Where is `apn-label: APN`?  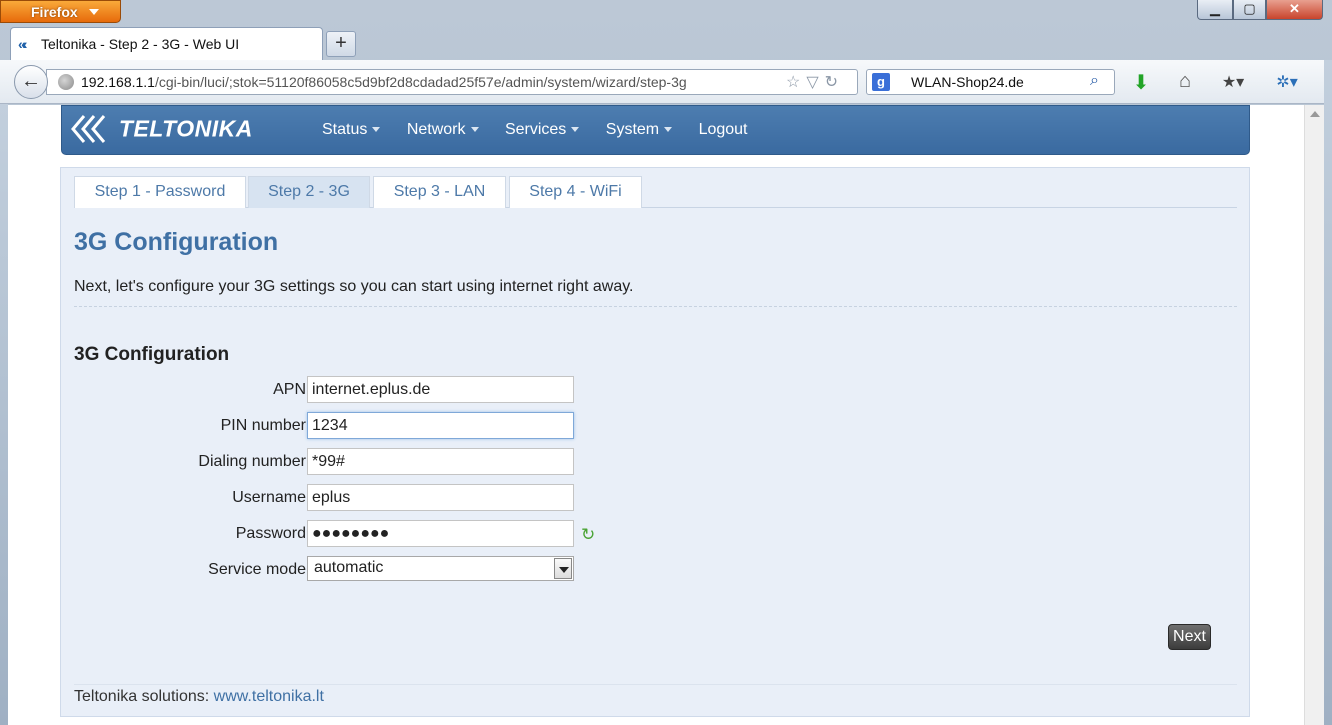 apn-label: APN is located at coordinates (289, 389).